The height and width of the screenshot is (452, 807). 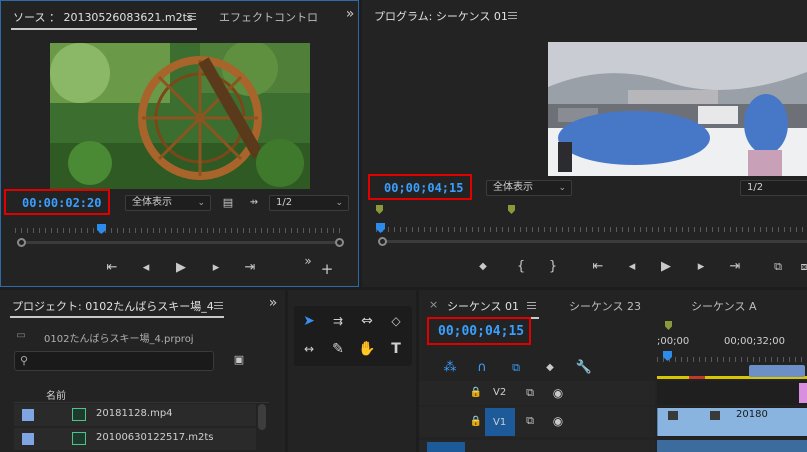 I want to click on insert-overlay-icon: ⇸, so click(x=254, y=203).